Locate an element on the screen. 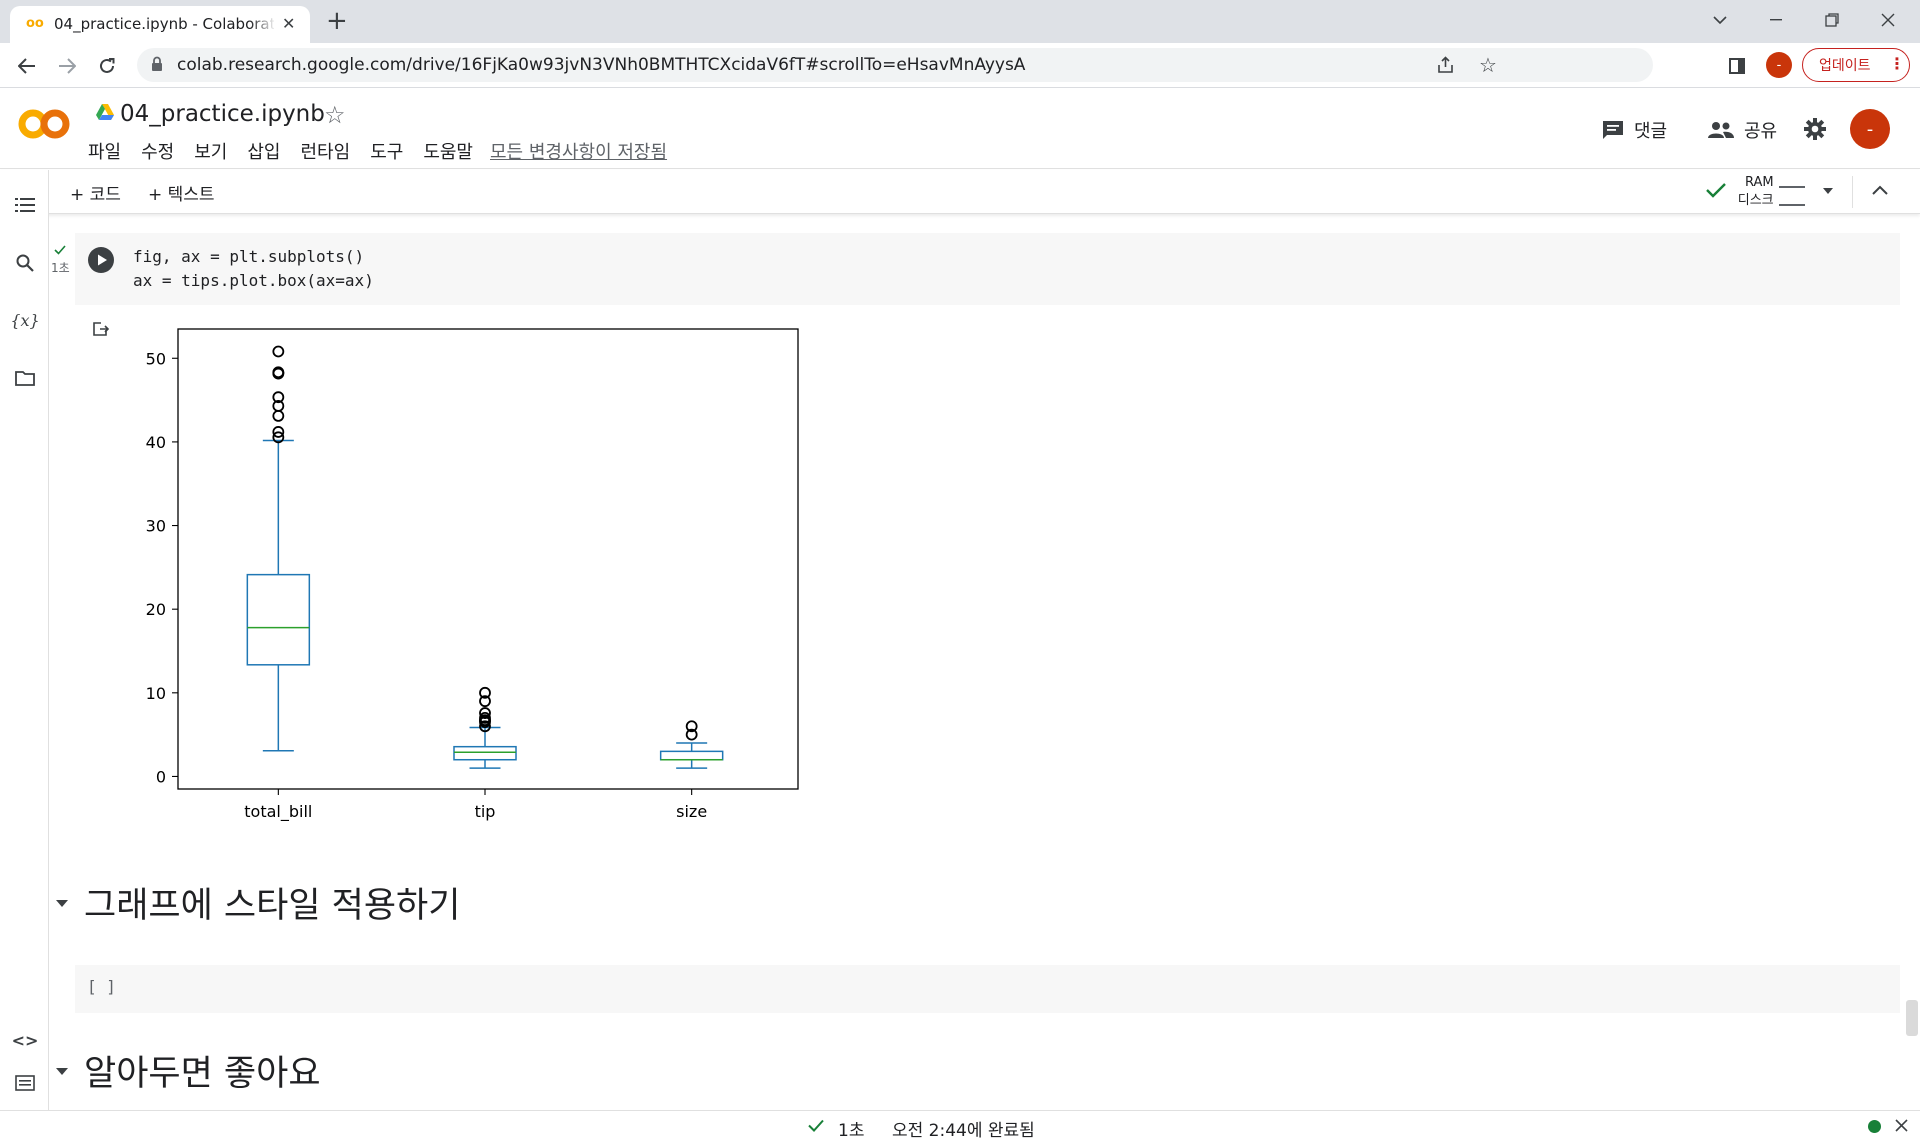 This screenshot has height=1141, width=1920. resources-dropdown-icon is located at coordinates (1828, 191).